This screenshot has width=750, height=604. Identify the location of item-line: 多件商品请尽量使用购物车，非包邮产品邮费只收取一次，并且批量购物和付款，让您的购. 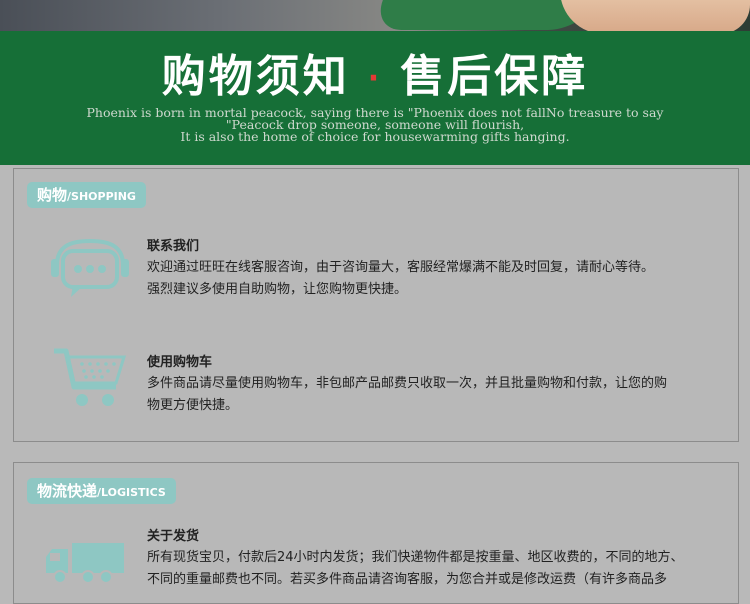
(407, 383).